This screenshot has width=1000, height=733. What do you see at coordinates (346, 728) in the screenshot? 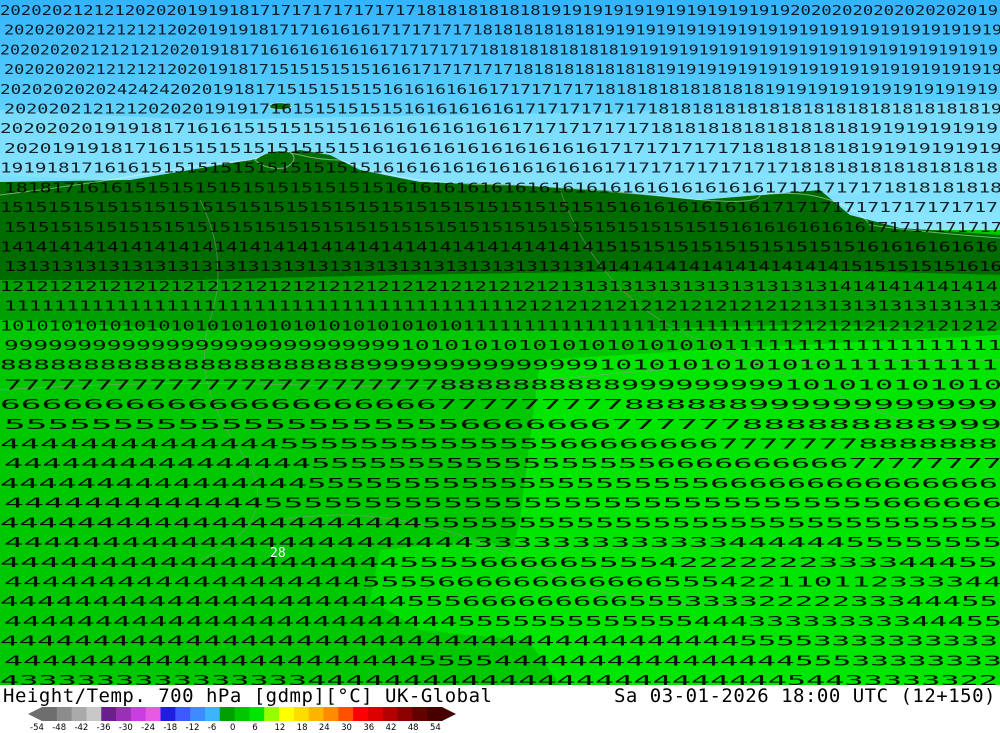
I see `colorbar-tick-label: 30` at bounding box center [346, 728].